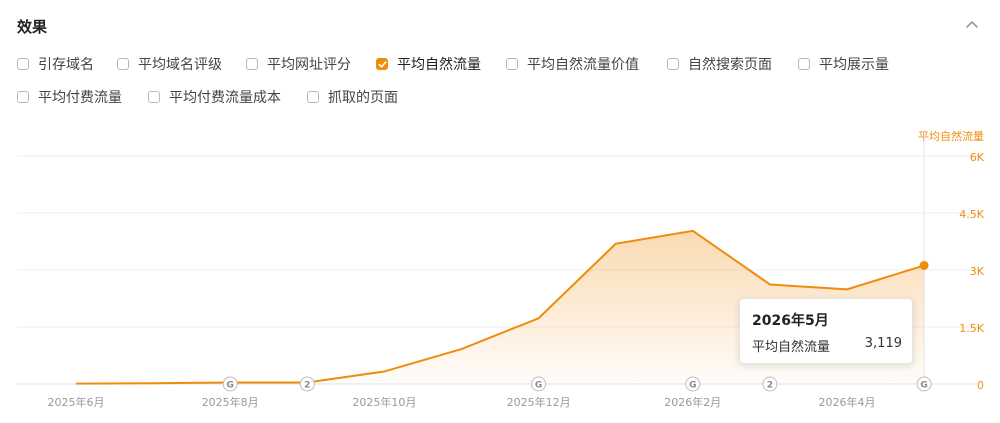 Image resolution: width=1000 pixels, height=423 pixels. I want to click on y-tick-label: 6K, so click(977, 157).